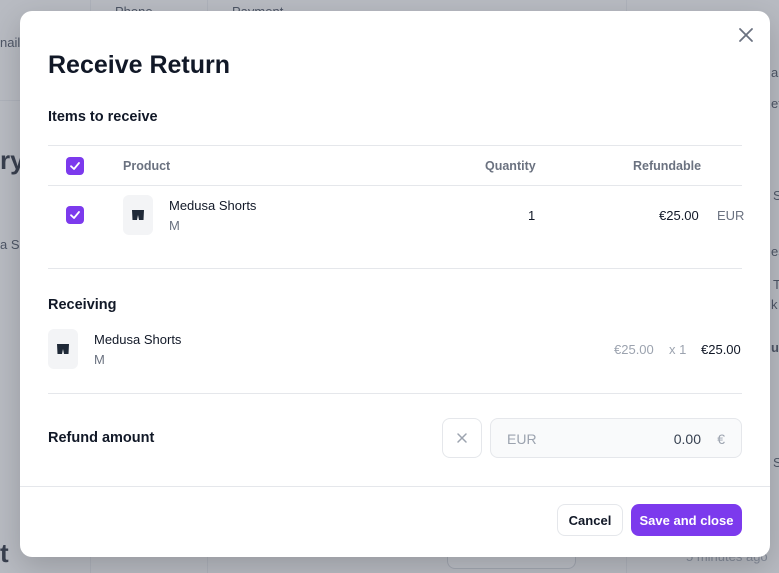 This screenshot has height=573, width=779. I want to click on column-header-product: Product, so click(147, 166).